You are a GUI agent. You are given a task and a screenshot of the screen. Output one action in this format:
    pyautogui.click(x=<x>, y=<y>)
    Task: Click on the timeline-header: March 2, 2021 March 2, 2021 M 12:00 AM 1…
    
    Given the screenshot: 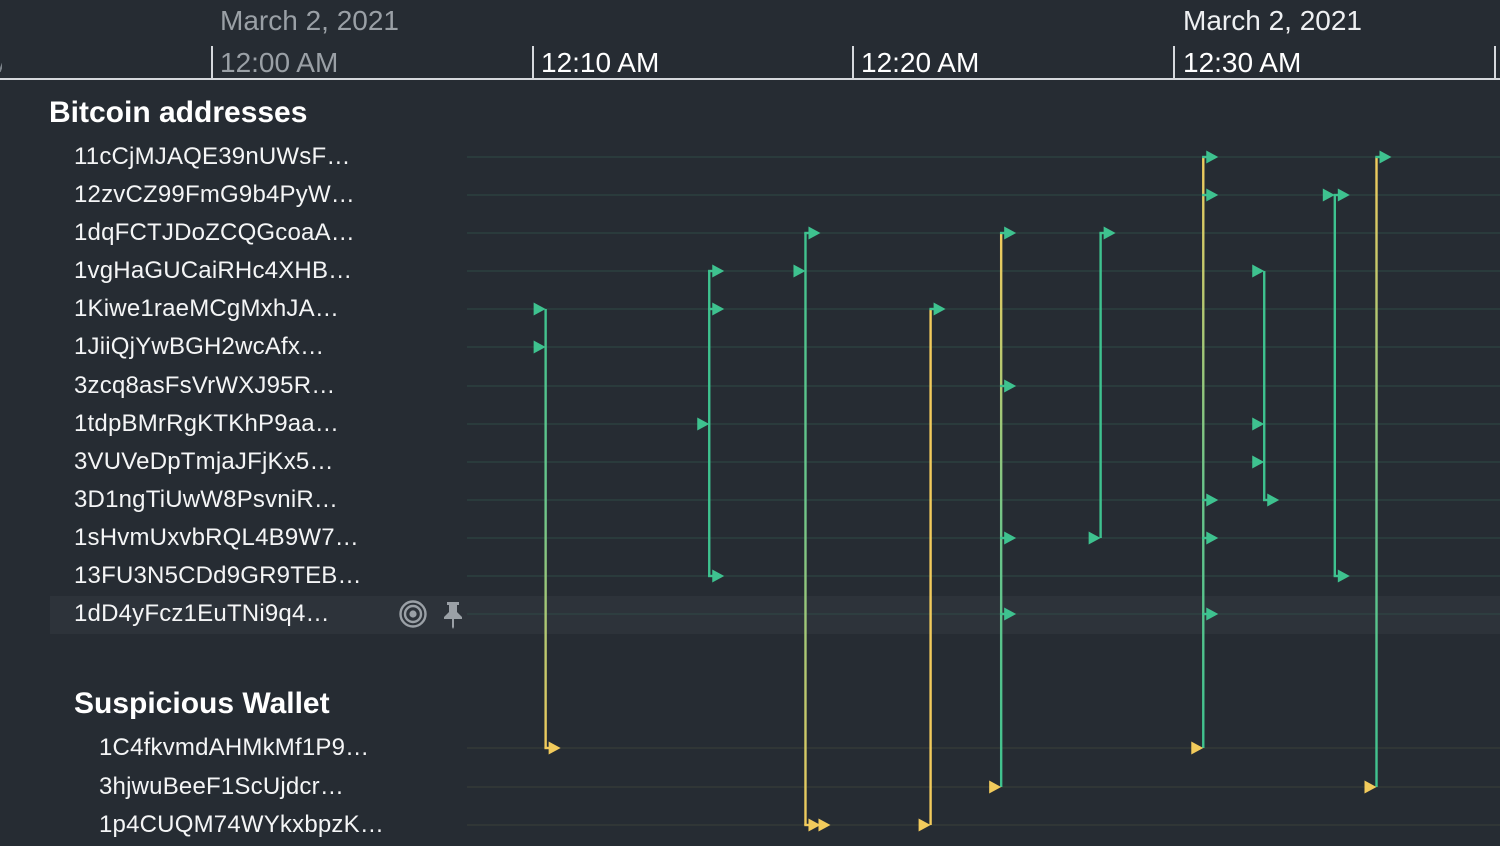 What is the action you would take?
    pyautogui.click(x=750, y=40)
    